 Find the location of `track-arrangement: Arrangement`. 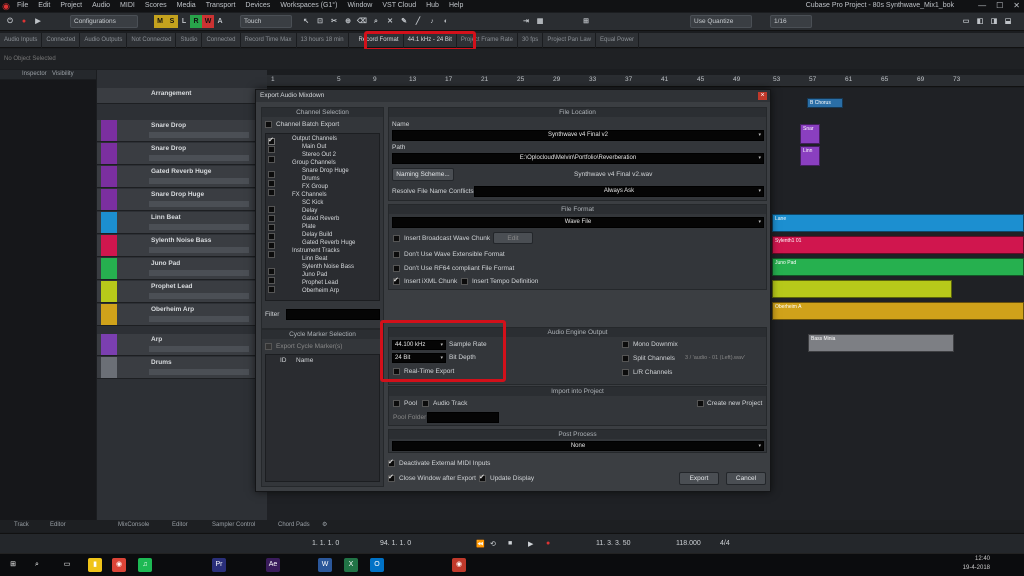

track-arrangement: Arrangement is located at coordinates (182, 96).